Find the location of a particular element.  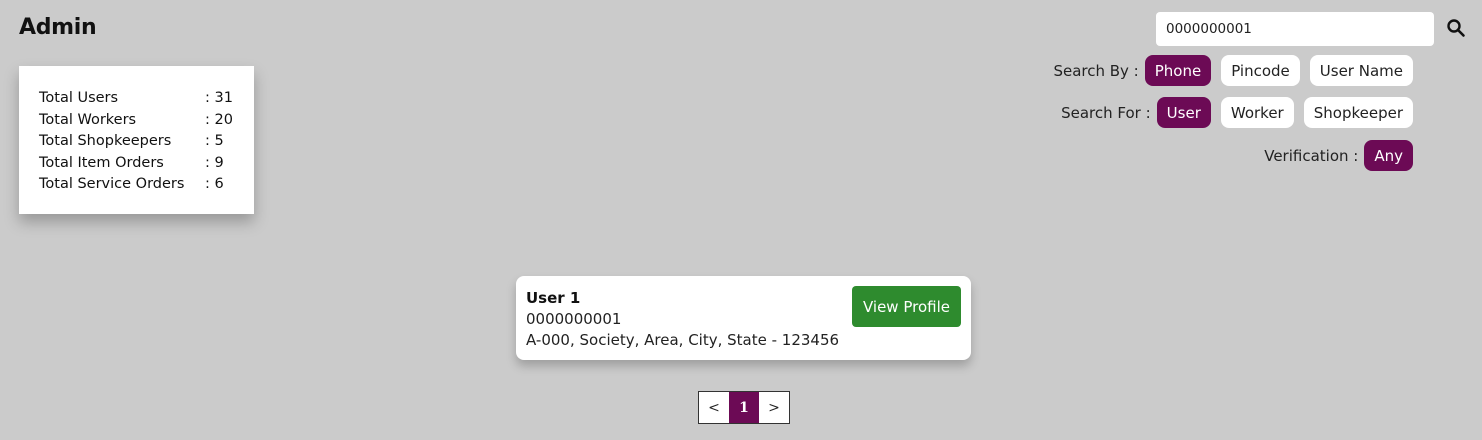

search-by-row: Search By : Phone Pincode User Name is located at coordinates (1233, 70).